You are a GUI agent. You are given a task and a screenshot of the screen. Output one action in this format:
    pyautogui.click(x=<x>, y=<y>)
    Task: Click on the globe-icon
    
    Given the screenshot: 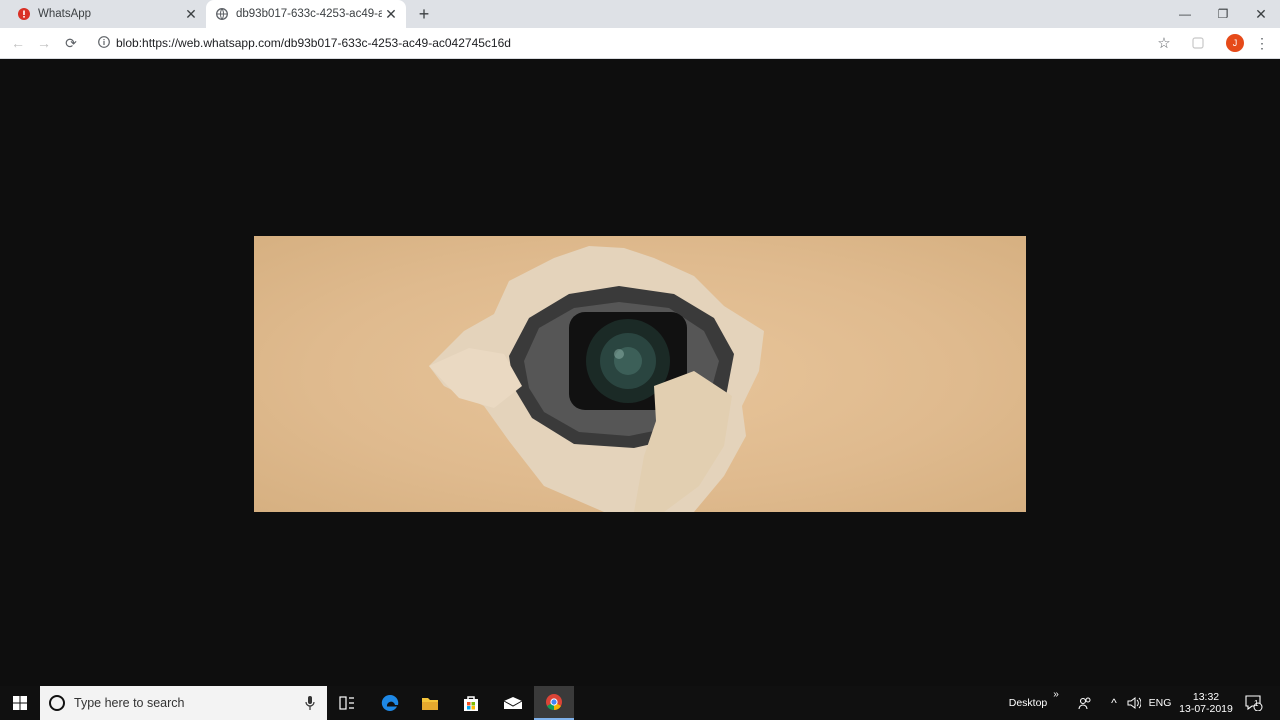 What is the action you would take?
    pyautogui.click(x=222, y=14)
    